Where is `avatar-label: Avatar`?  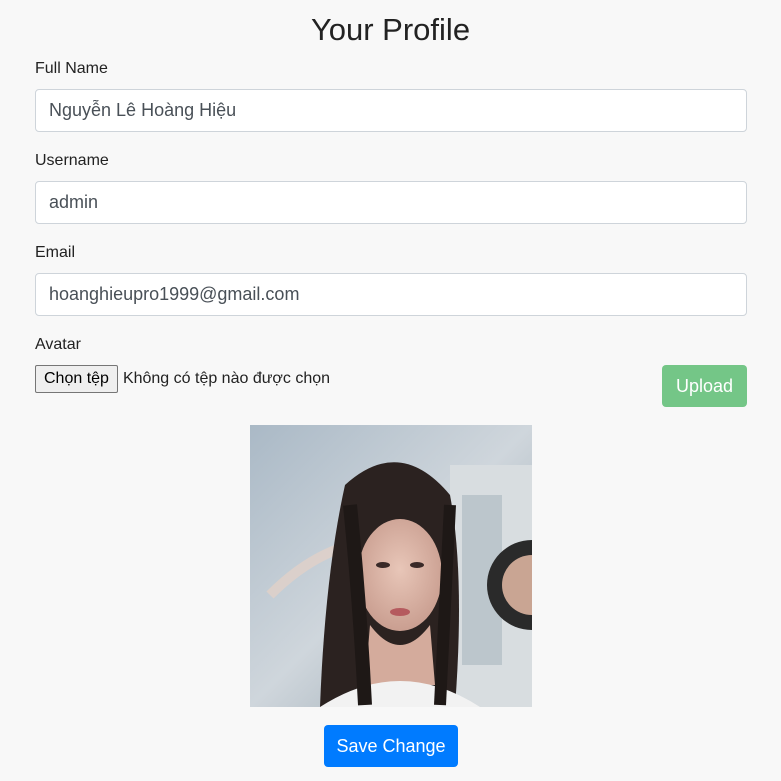 avatar-label: Avatar is located at coordinates (58, 344).